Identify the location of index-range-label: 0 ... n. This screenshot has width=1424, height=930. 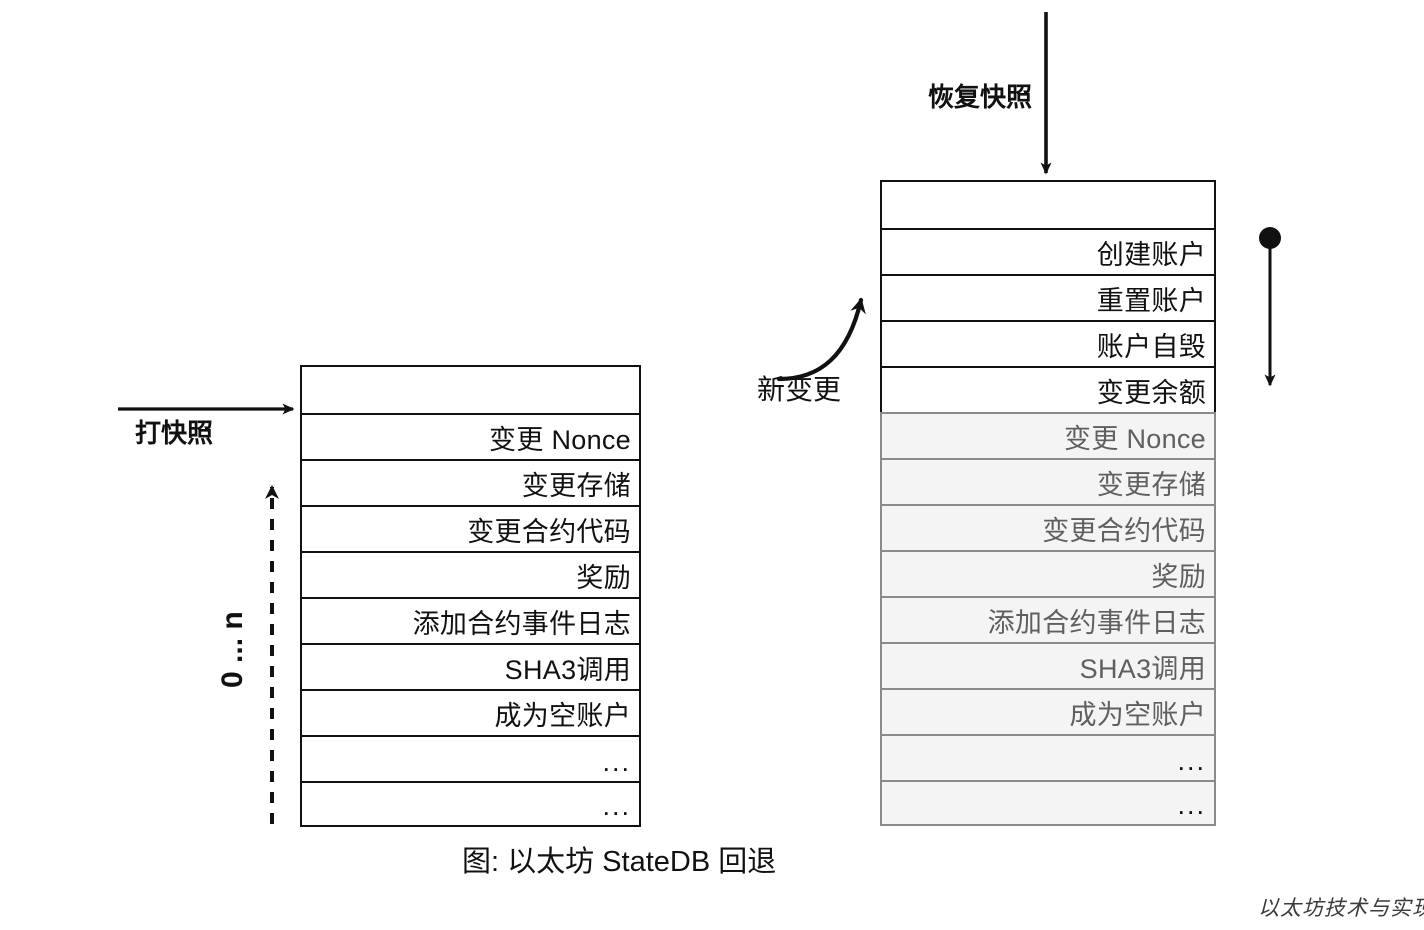
(232, 649).